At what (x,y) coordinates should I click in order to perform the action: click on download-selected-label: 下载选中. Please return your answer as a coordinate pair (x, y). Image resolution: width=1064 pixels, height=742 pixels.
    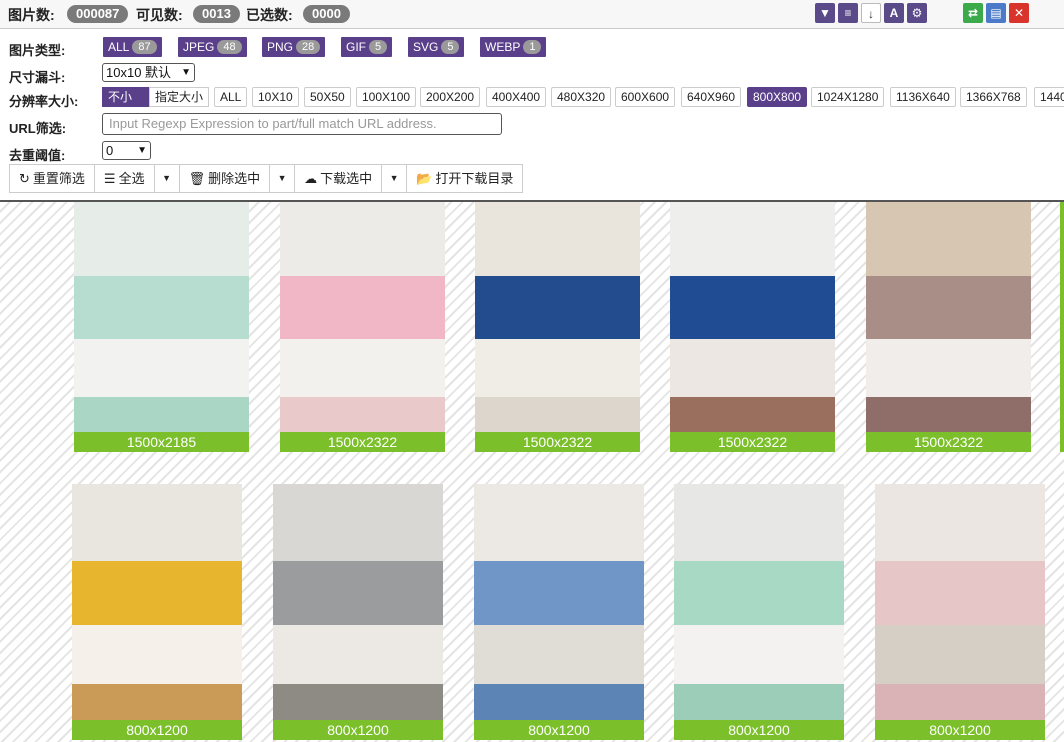
    Looking at the image, I should click on (346, 178).